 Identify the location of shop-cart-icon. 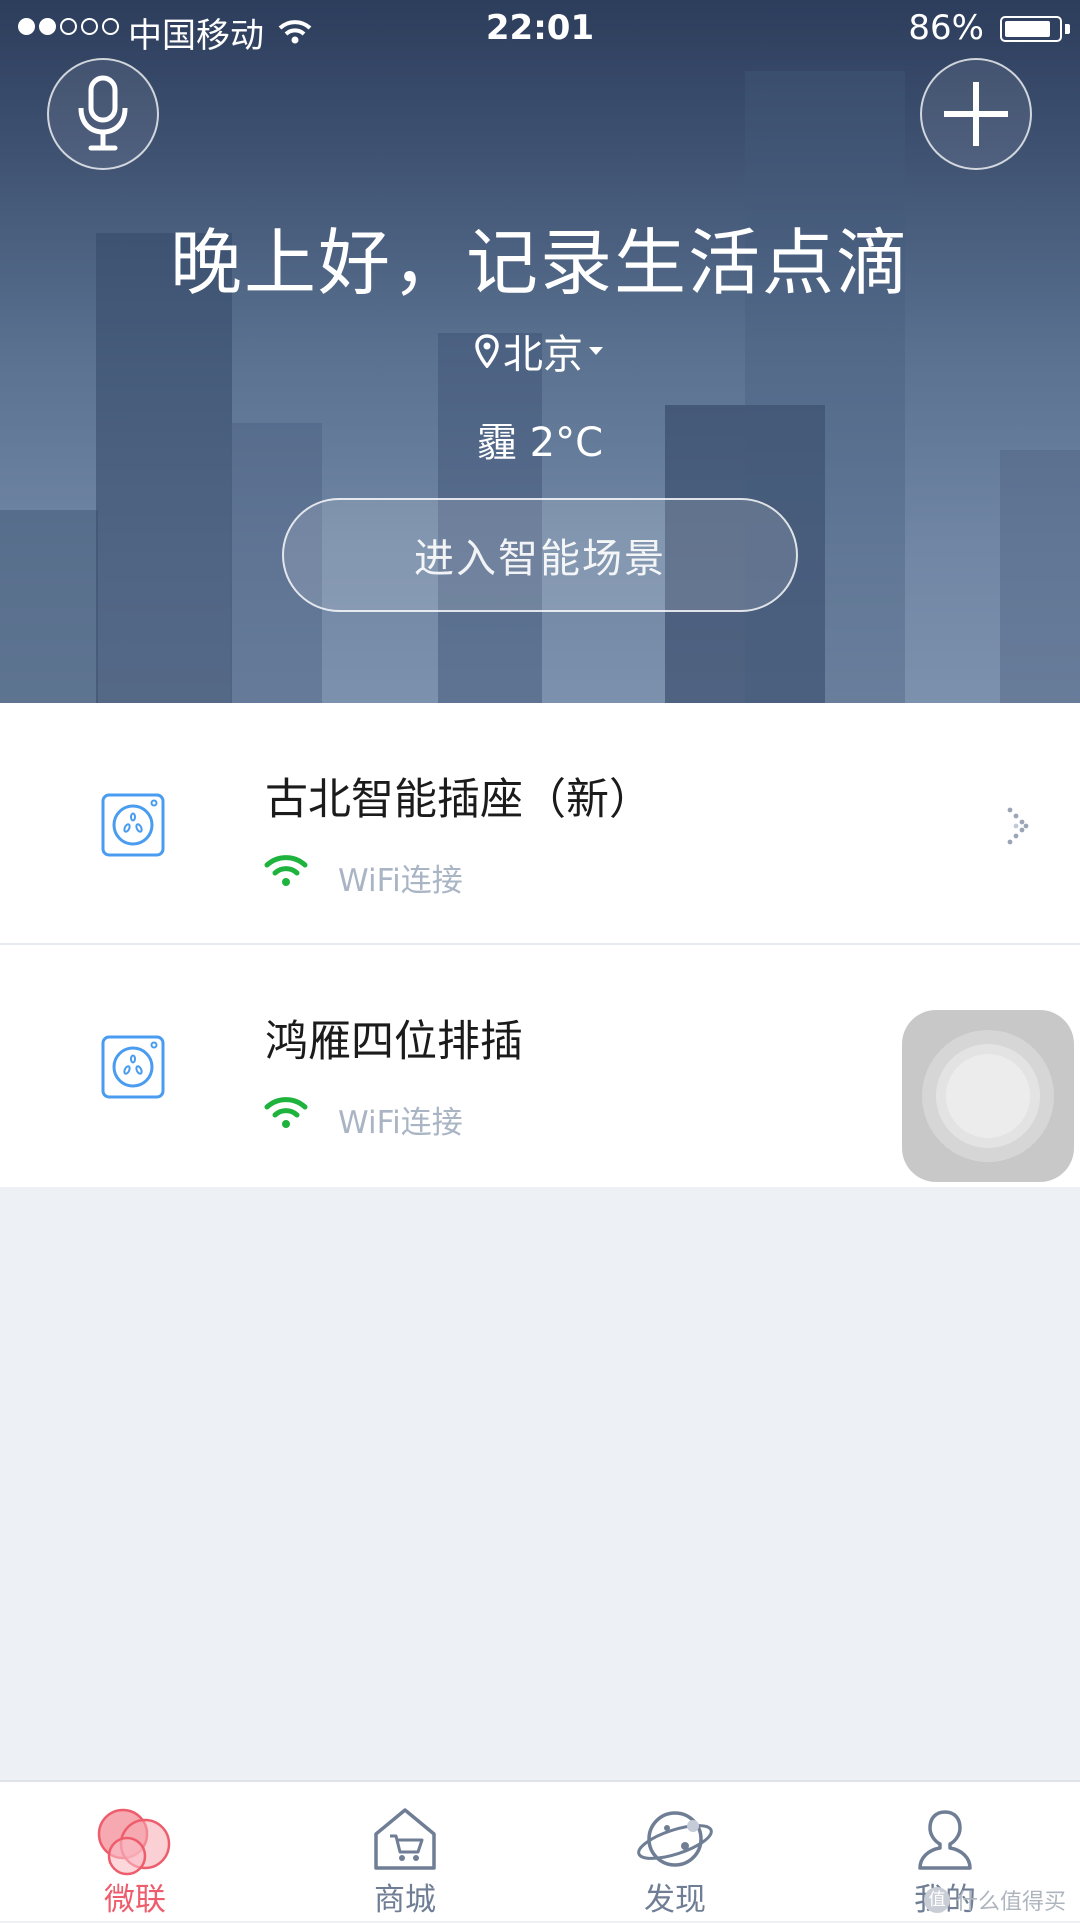
(405, 1839).